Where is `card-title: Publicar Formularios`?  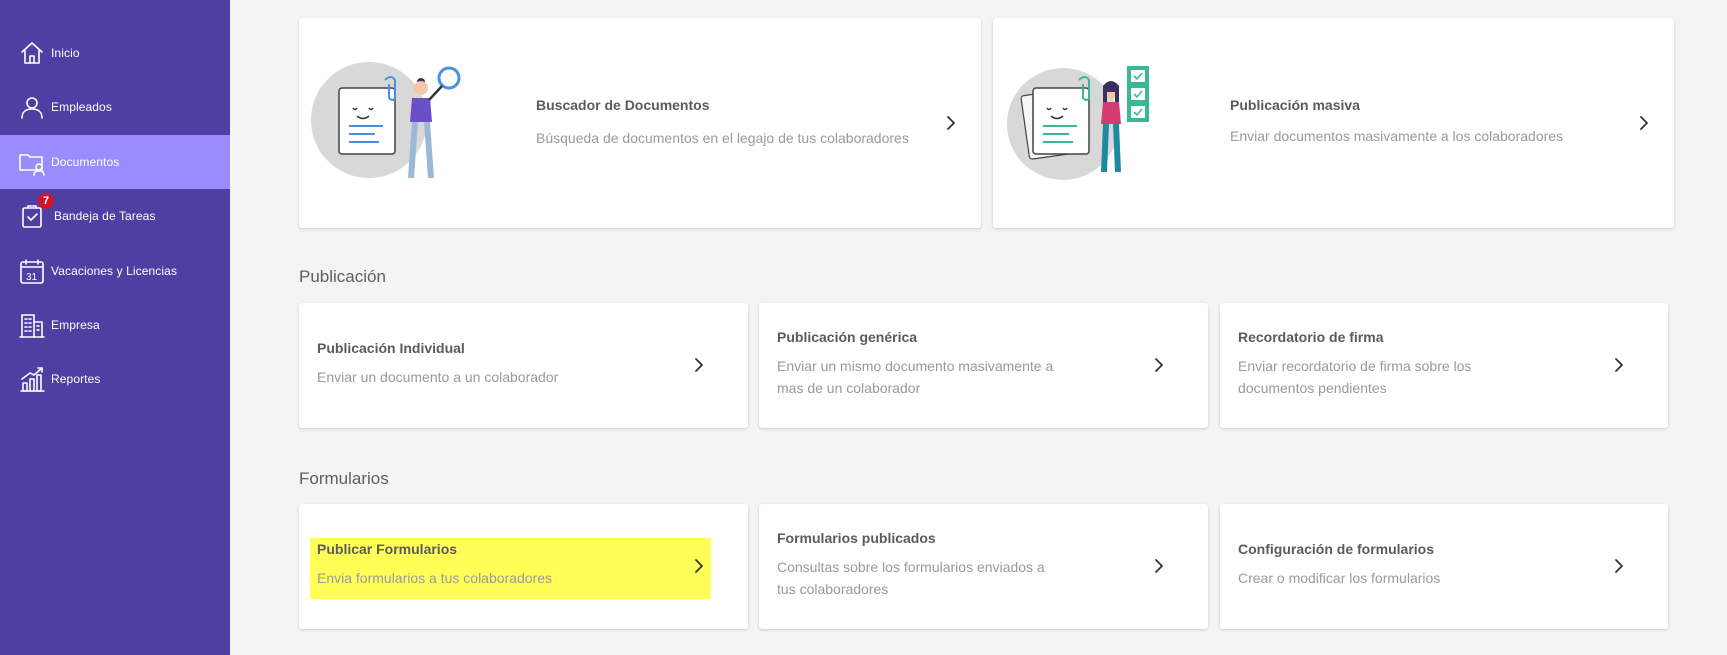
card-title: Publicar Formularios is located at coordinates (387, 549).